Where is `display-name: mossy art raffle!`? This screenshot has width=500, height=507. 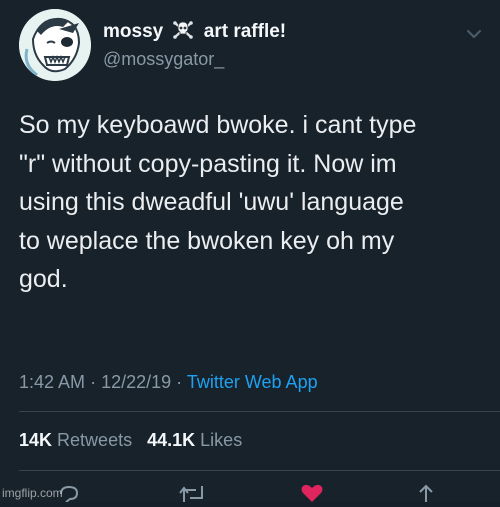 display-name: mossy art raffle! is located at coordinates (194, 31).